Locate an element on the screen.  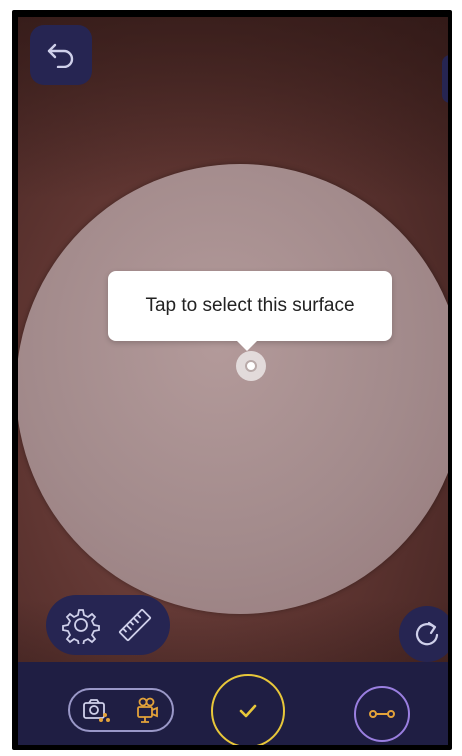
gear-icon is located at coordinates (80, 625).